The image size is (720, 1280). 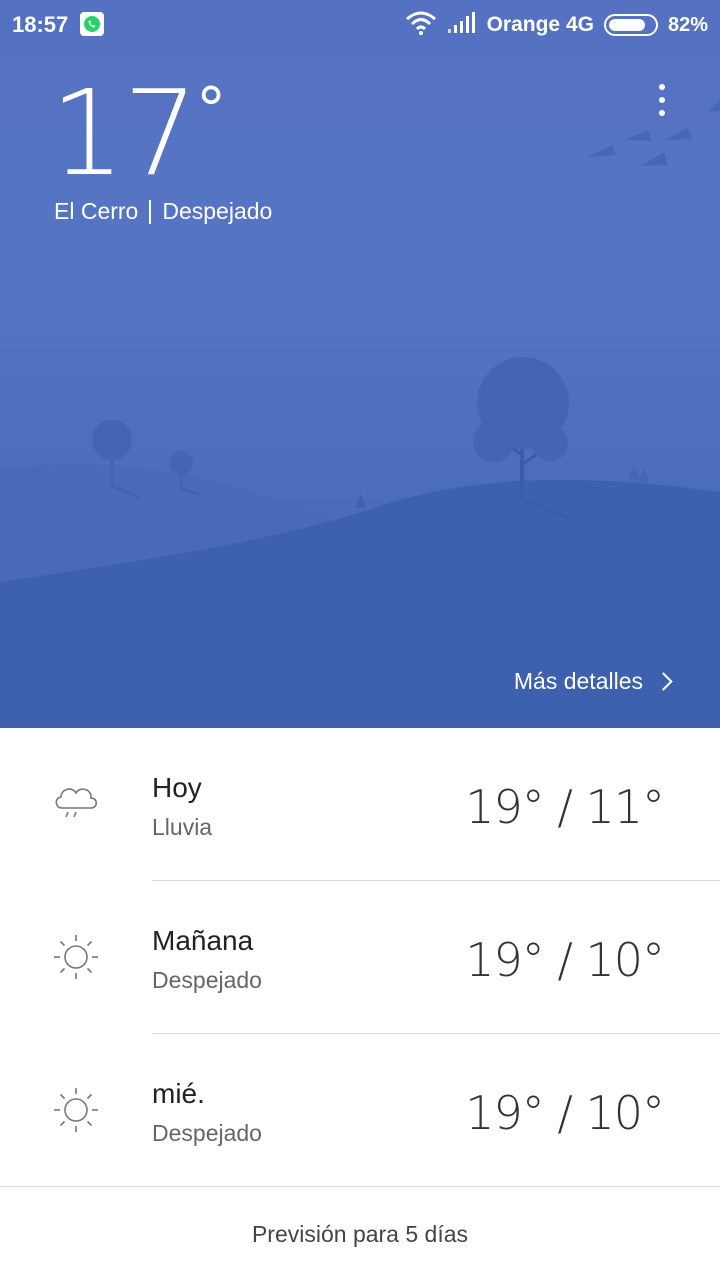 I want to click on forecast-row-tomorrow: Mañana Despejado 19° / 10°, so click(x=360, y=957).